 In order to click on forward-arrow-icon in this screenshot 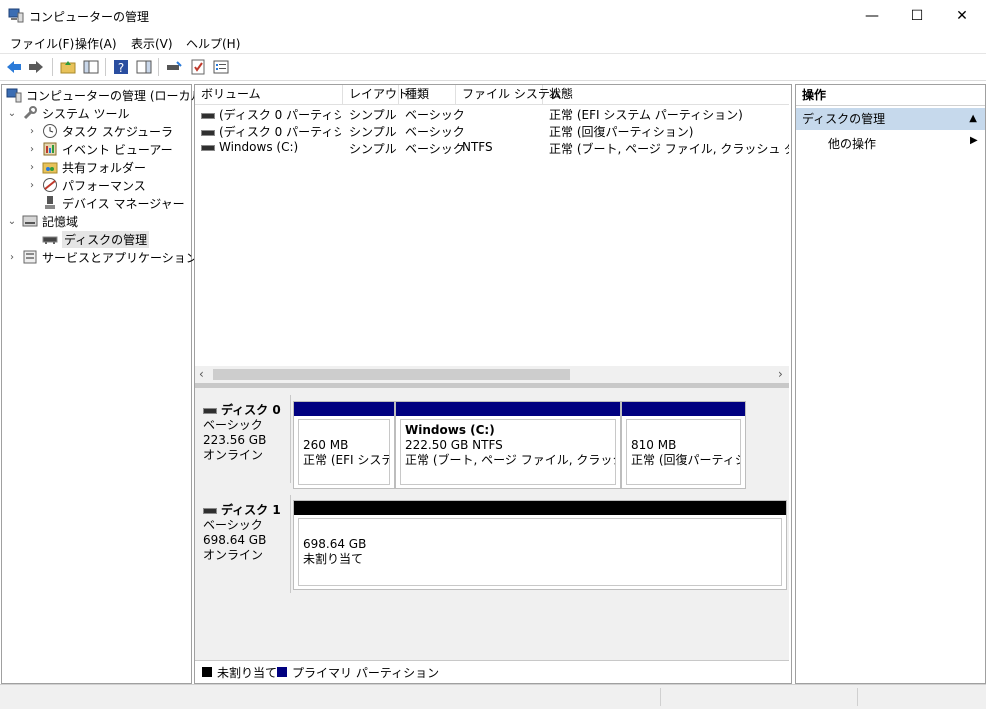, I will do `click(36, 67)`.